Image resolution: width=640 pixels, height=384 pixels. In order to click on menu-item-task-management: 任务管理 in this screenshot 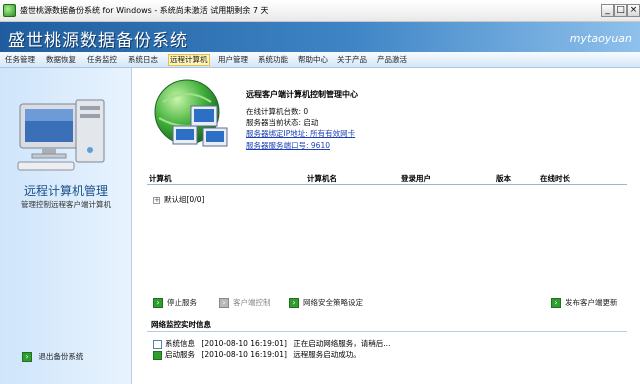, I will do `click(20, 60)`.